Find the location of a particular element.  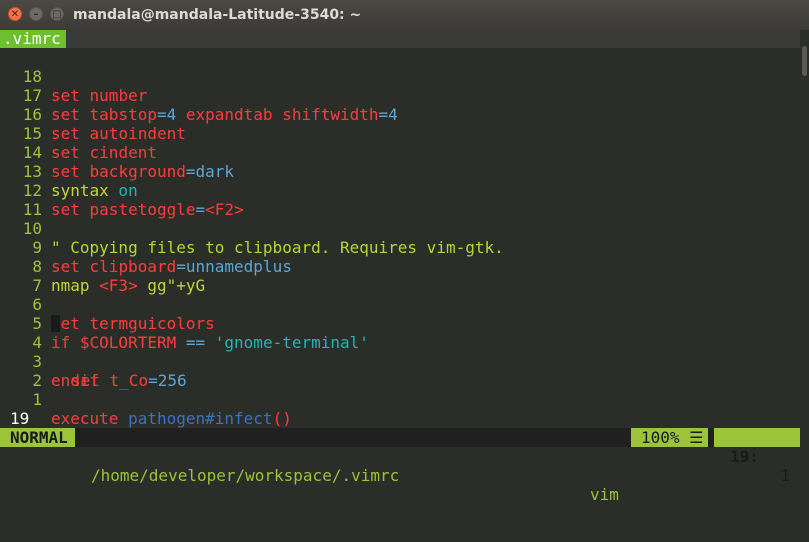

tab-vimrc: .vimrc is located at coordinates (33, 39).